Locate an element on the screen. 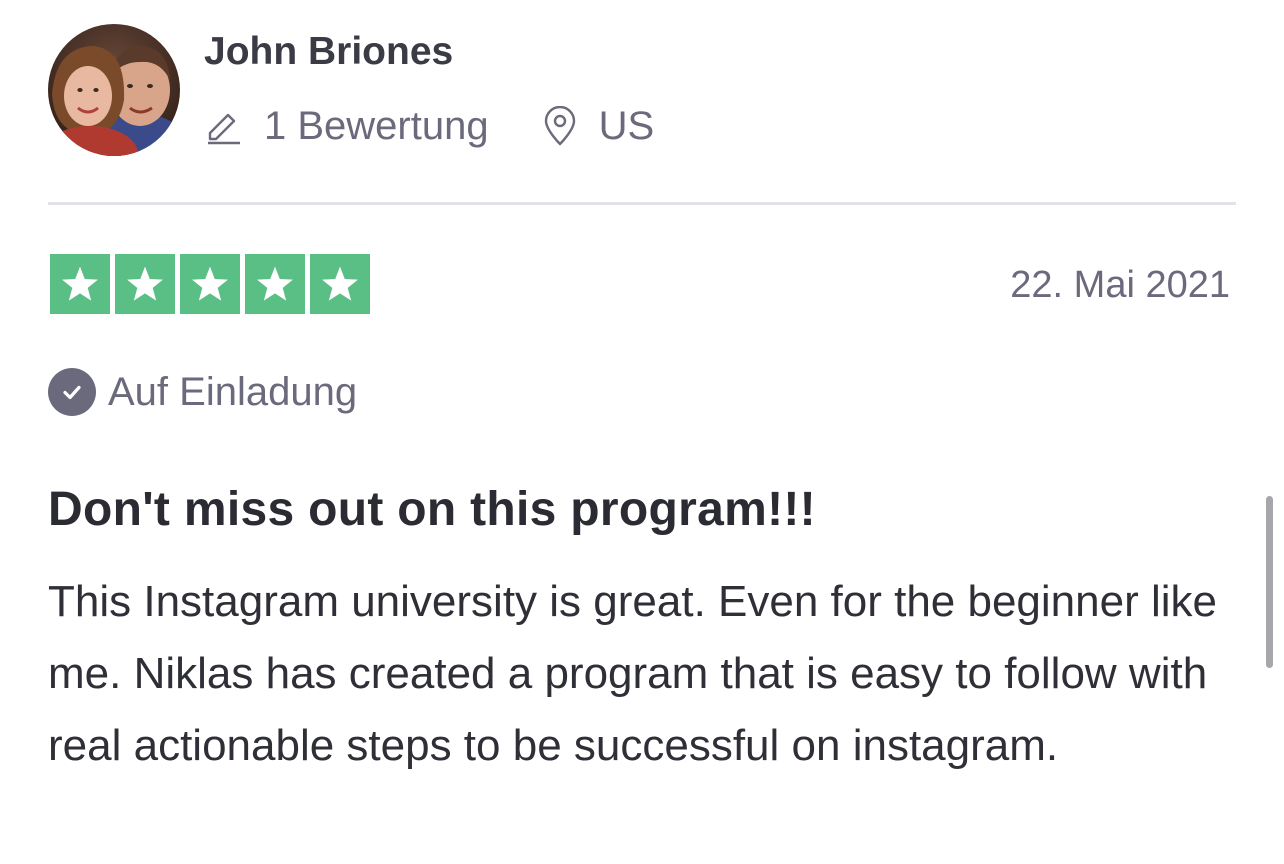 The image size is (1284, 864). reviewer-avatar is located at coordinates (114, 90).